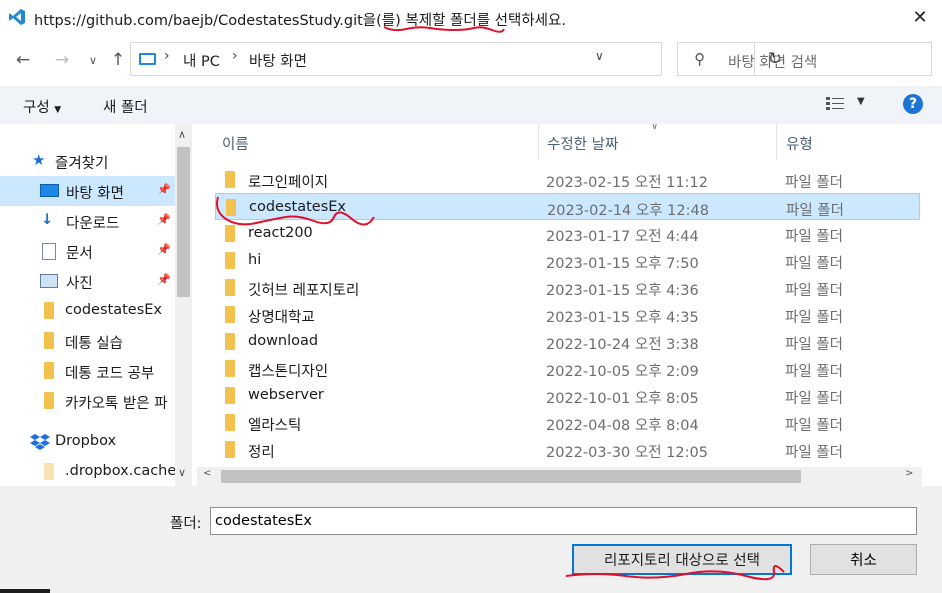 The height and width of the screenshot is (593, 942). What do you see at coordinates (567, 260) in the screenshot?
I see `file-row: hi 2023-01-15 오후 7:50 파일 폴더` at bounding box center [567, 260].